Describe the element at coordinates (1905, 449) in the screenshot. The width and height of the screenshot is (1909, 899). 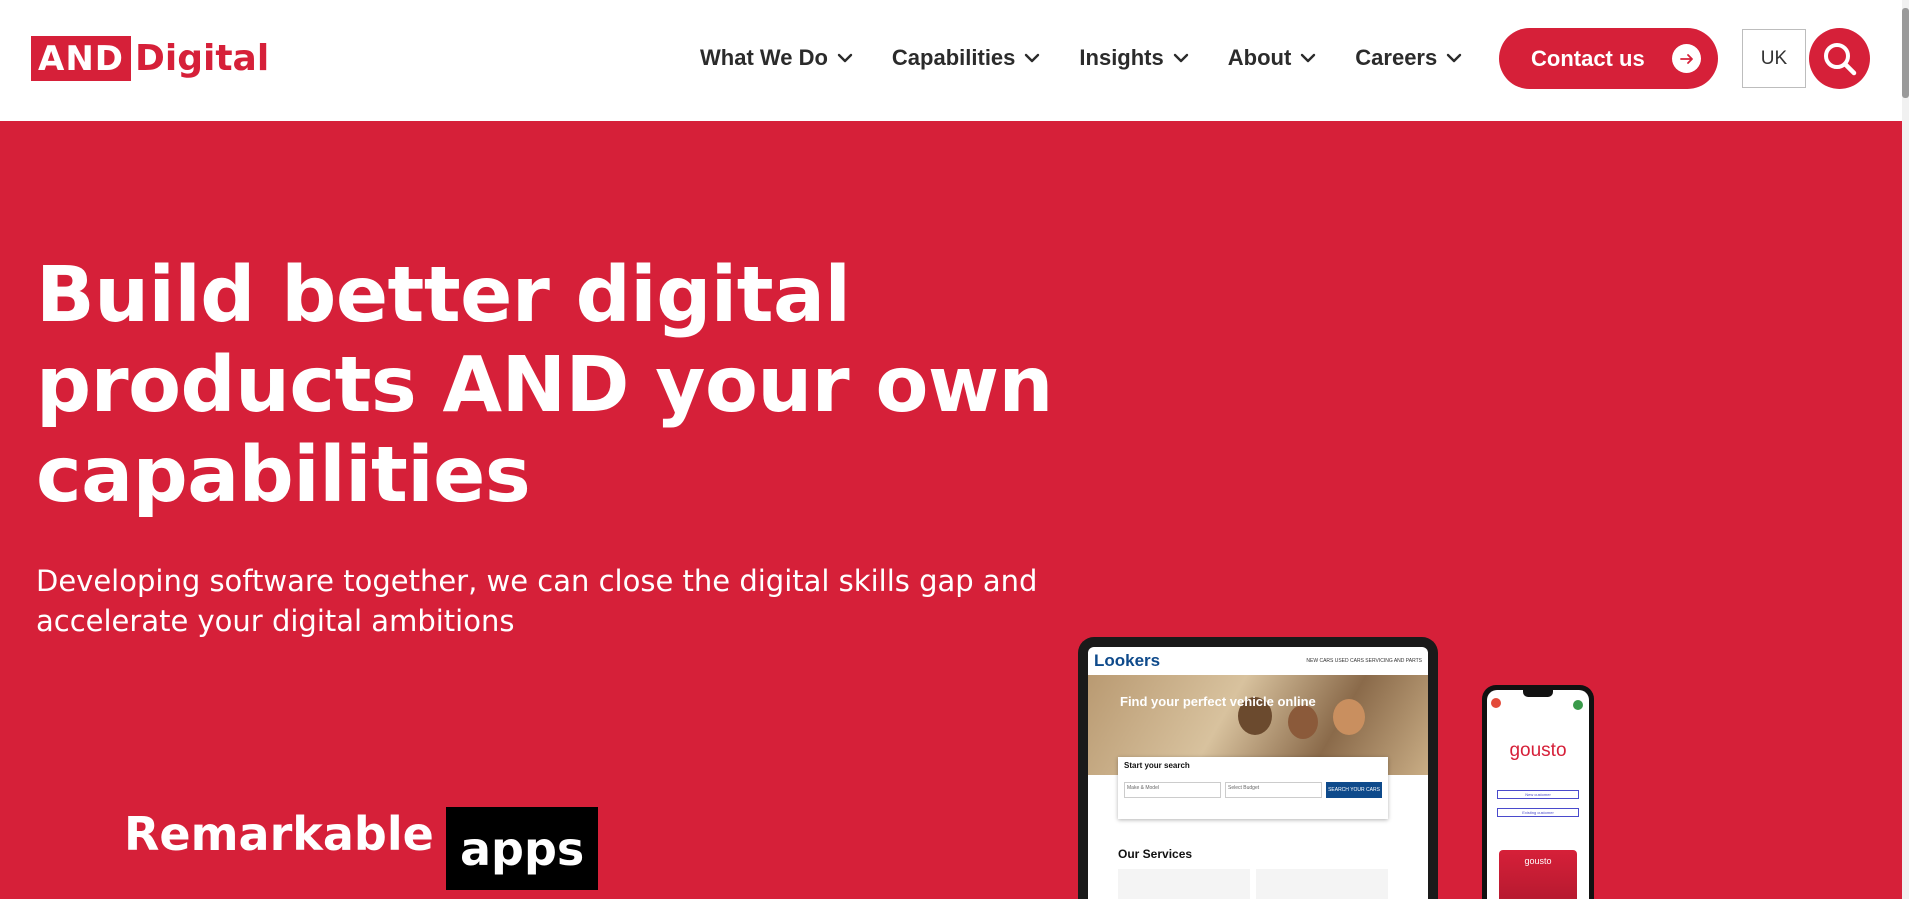
I see `page-scrollbar` at that location.